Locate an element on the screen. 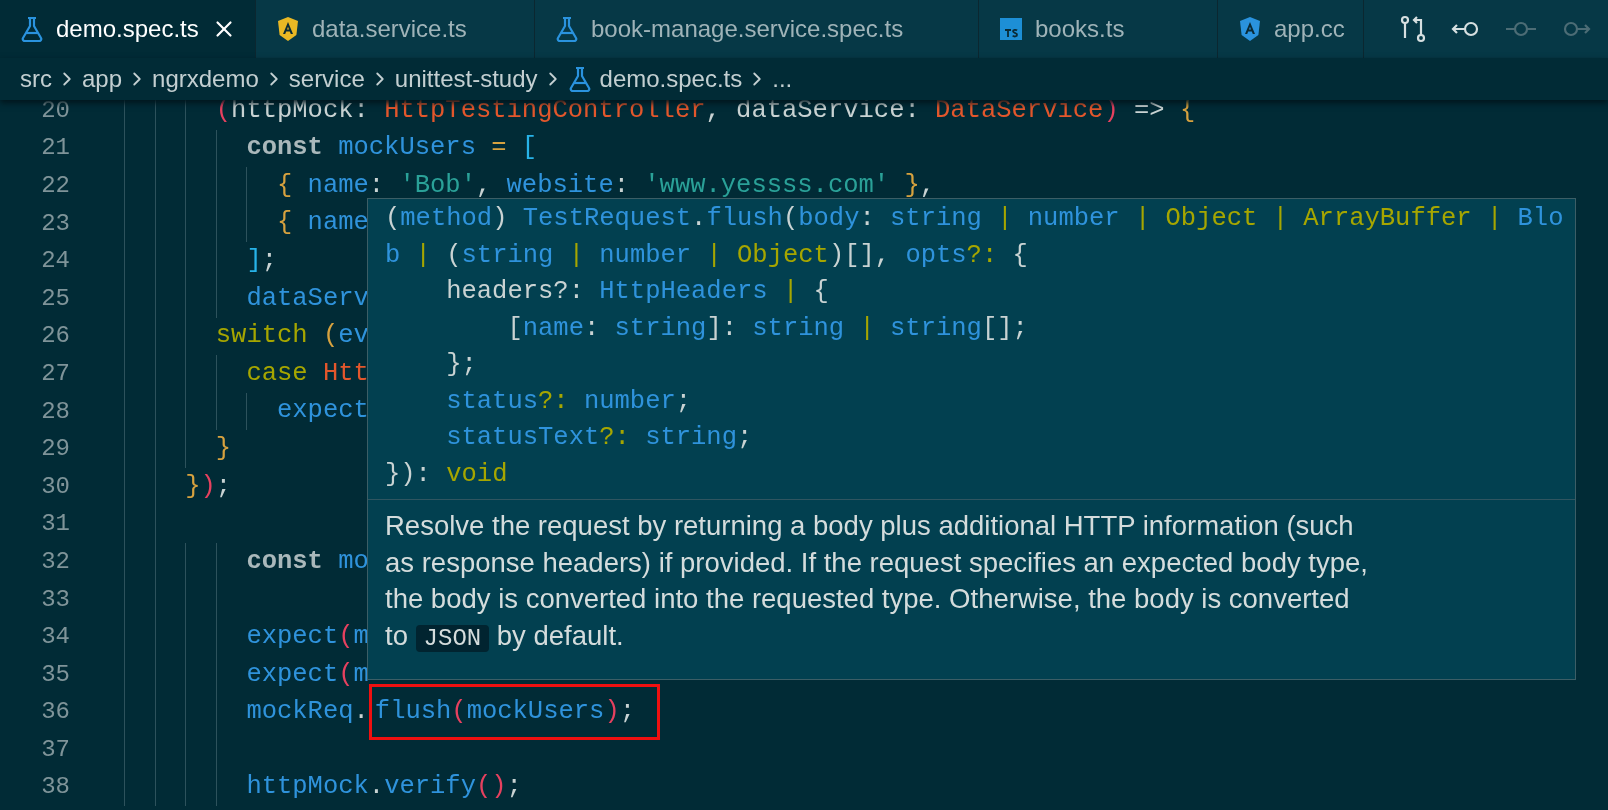 Image resolution: width=1608 pixels, height=810 pixels. line-number: 25 is located at coordinates (55, 298).